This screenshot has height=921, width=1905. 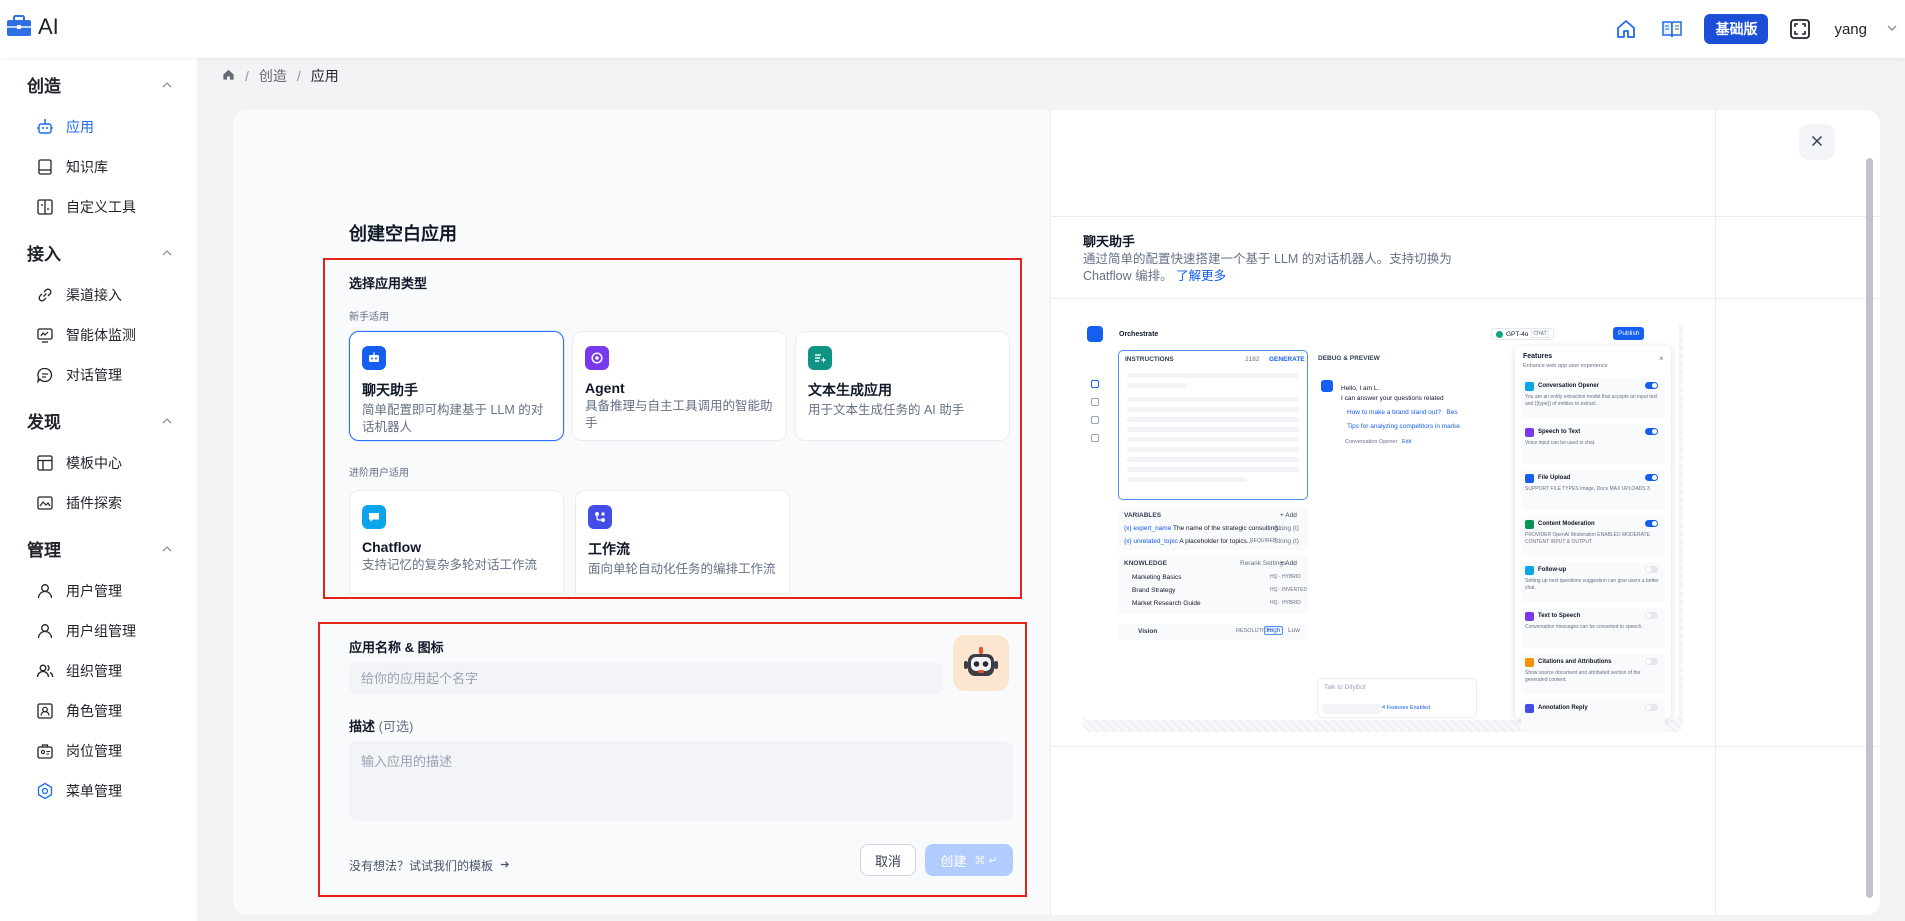 I want to click on app-name-label: 应用名称 & 图标, so click(x=396, y=647).